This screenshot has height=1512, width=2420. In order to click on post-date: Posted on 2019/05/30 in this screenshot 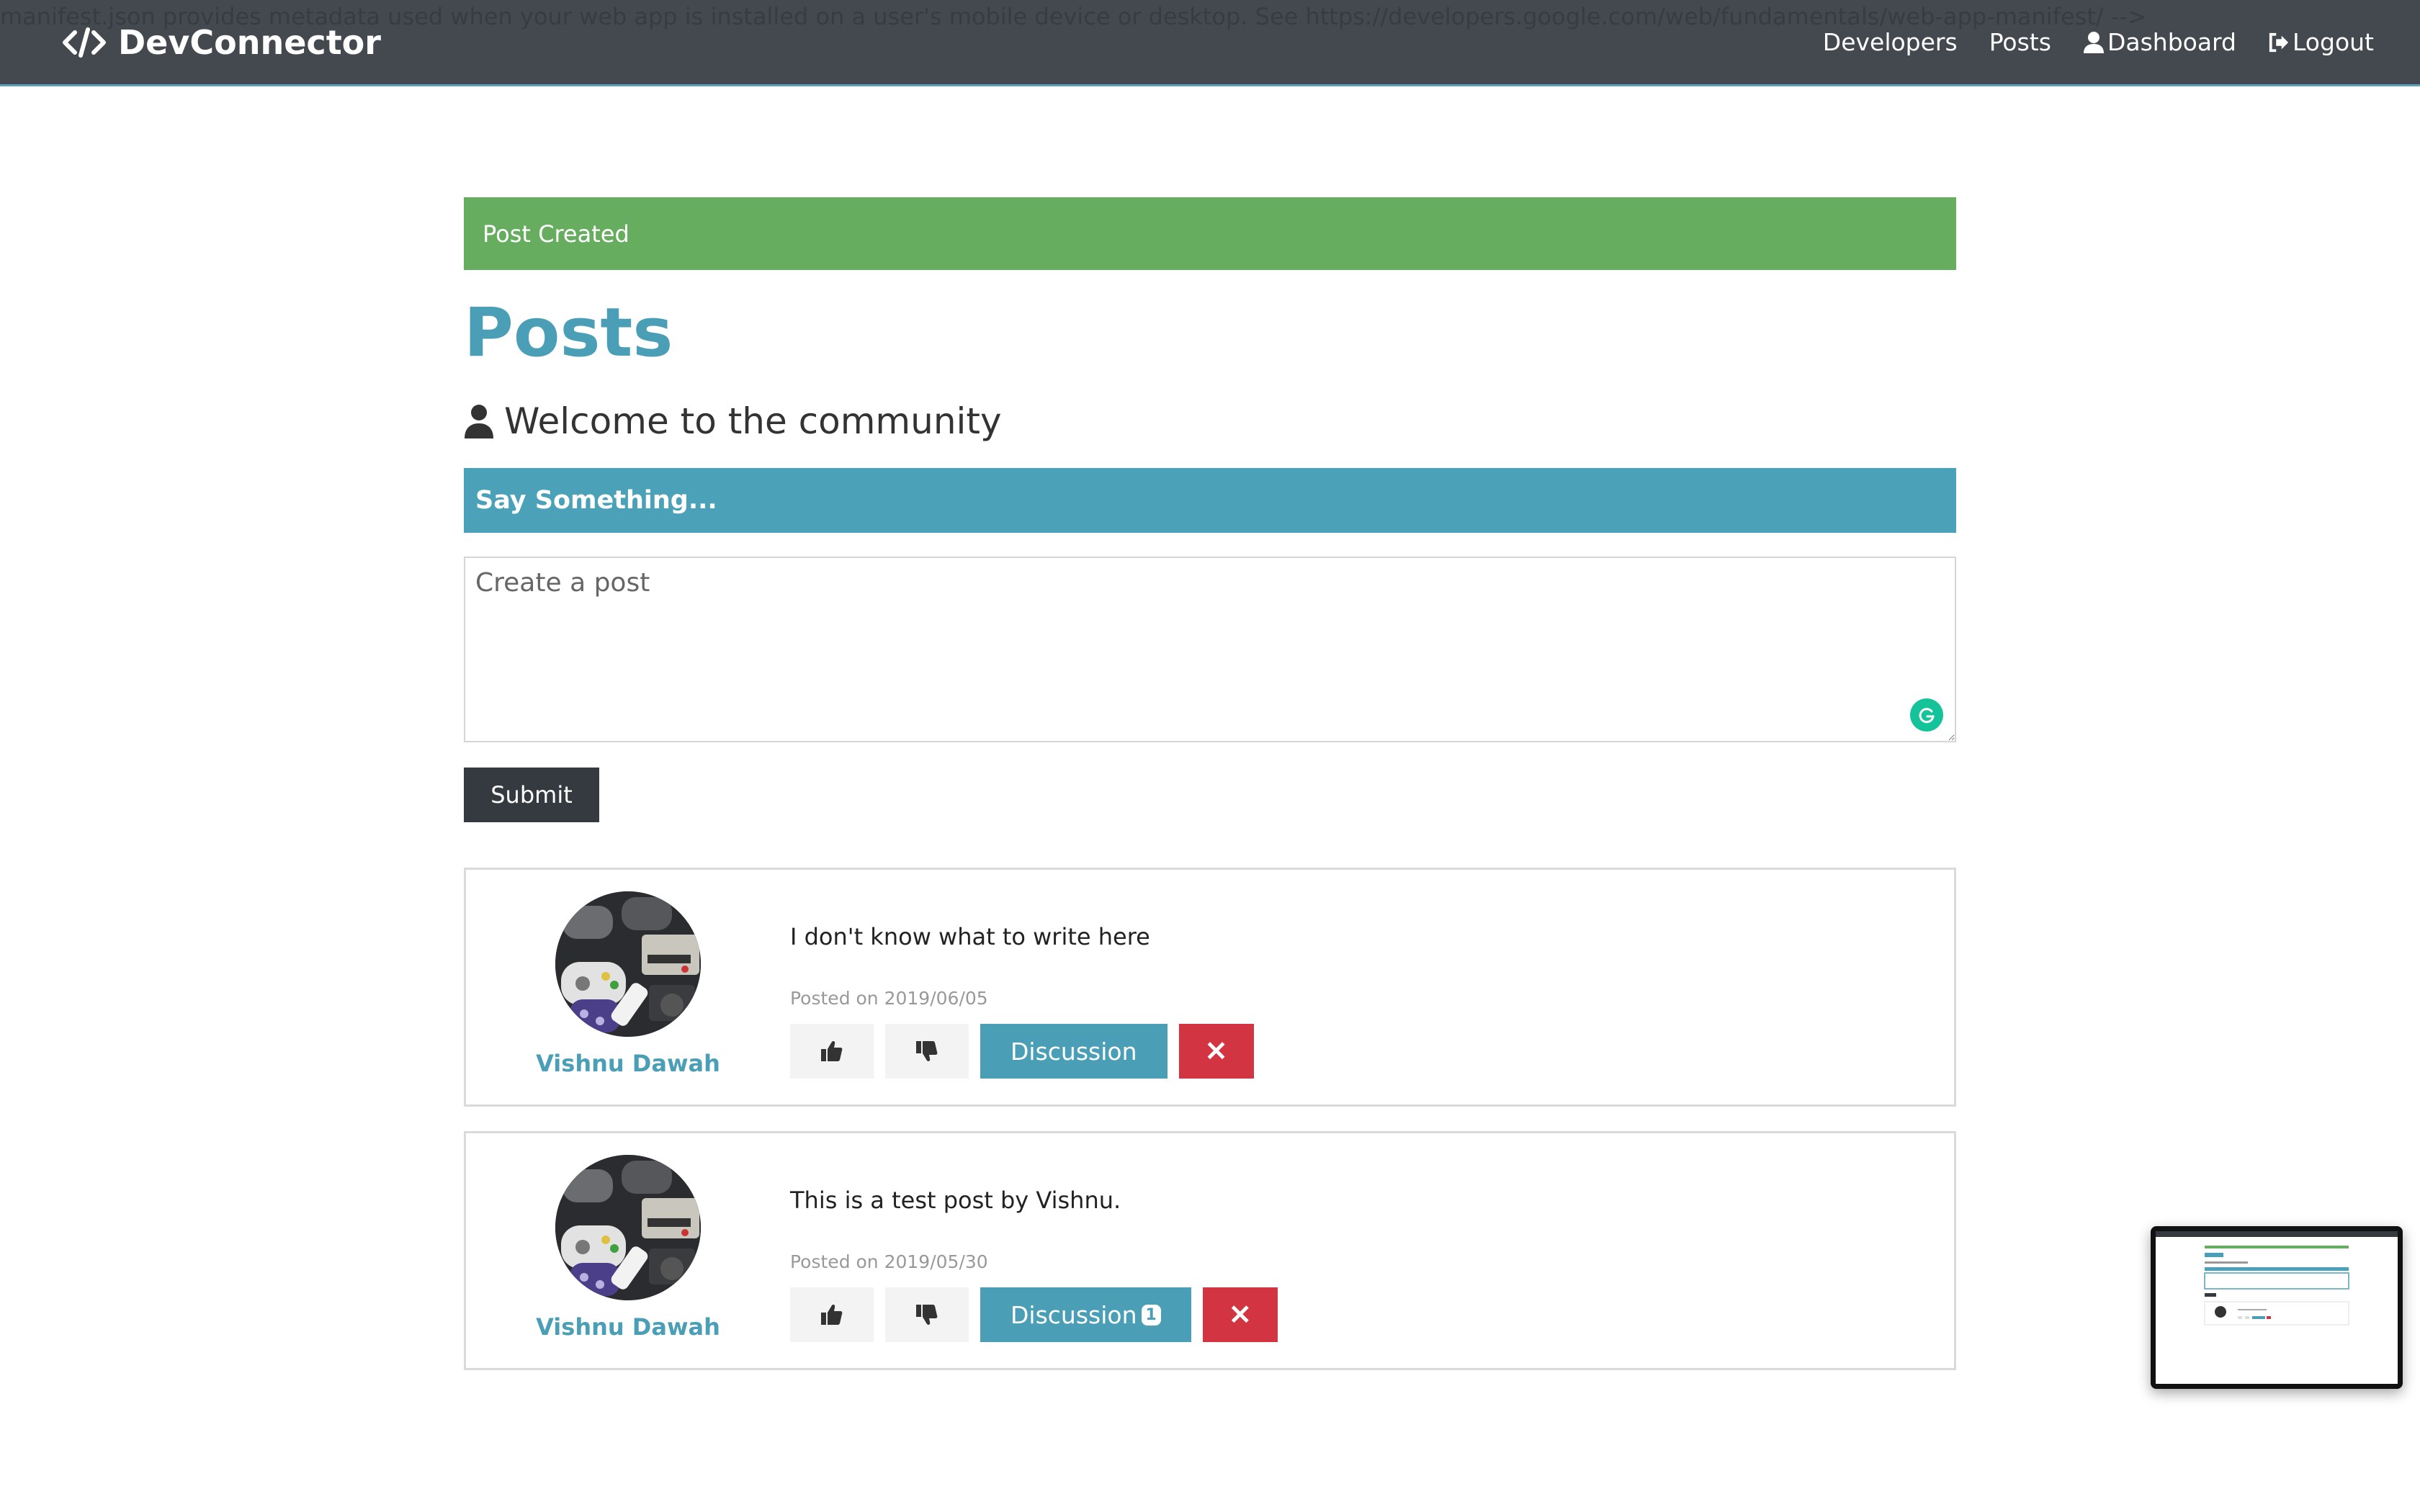, I will do `click(889, 1262)`.